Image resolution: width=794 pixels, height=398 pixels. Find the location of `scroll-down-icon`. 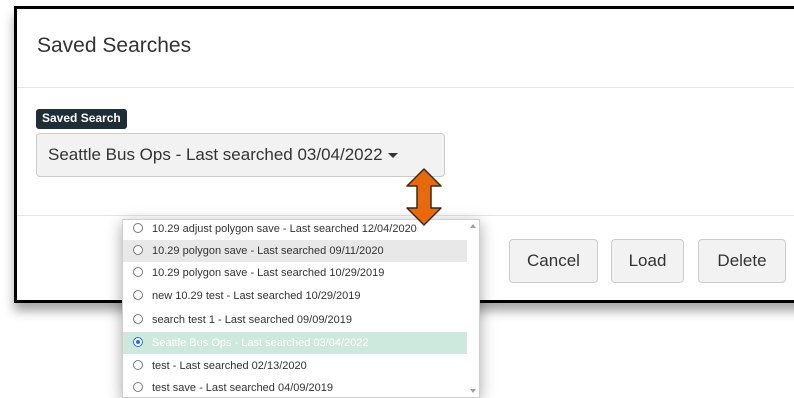

scroll-down-icon is located at coordinates (473, 391).